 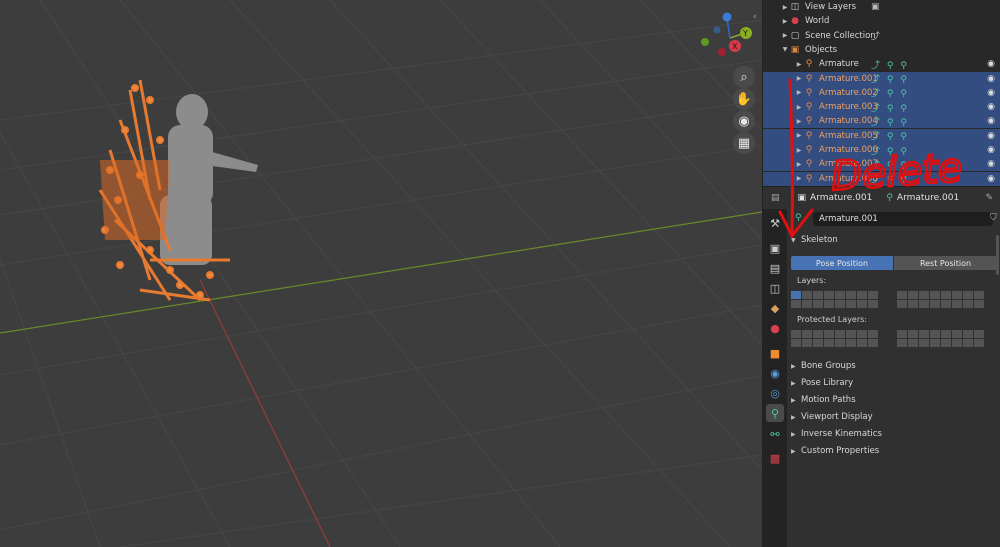 I want to click on panel-header: ▶ Pose Library, so click(x=822, y=383).